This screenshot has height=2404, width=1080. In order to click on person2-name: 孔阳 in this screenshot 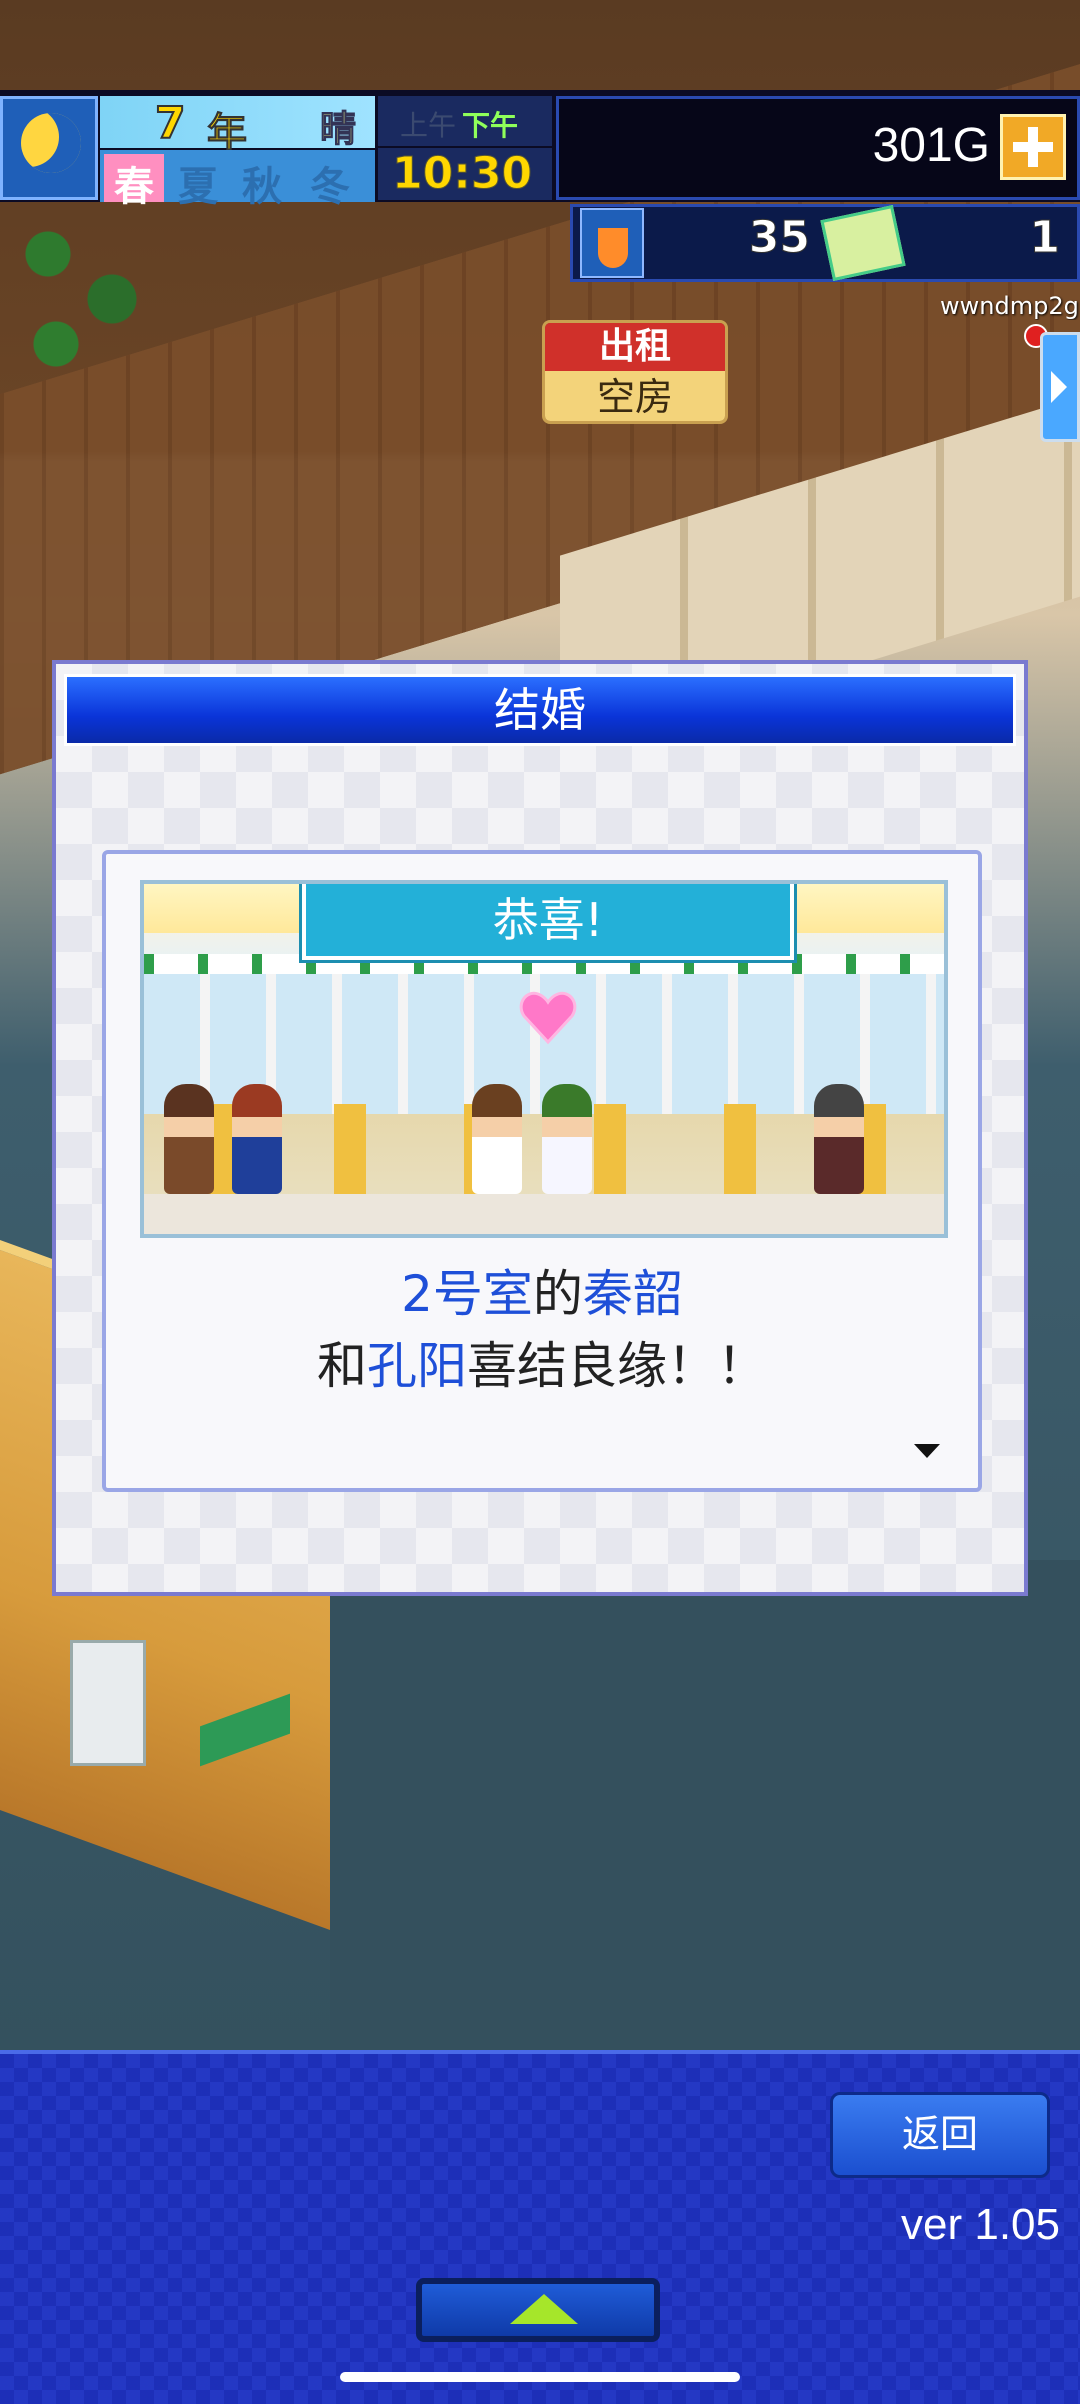, I will do `click(417, 1366)`.